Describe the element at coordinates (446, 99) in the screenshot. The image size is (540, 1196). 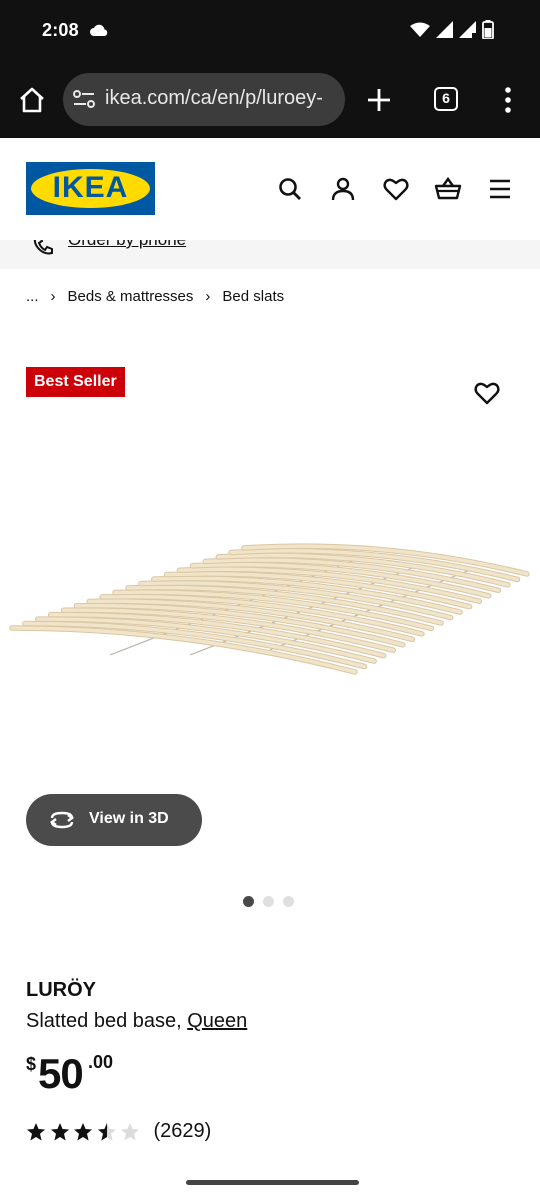
I see `tab-switcher-button: 6` at that location.